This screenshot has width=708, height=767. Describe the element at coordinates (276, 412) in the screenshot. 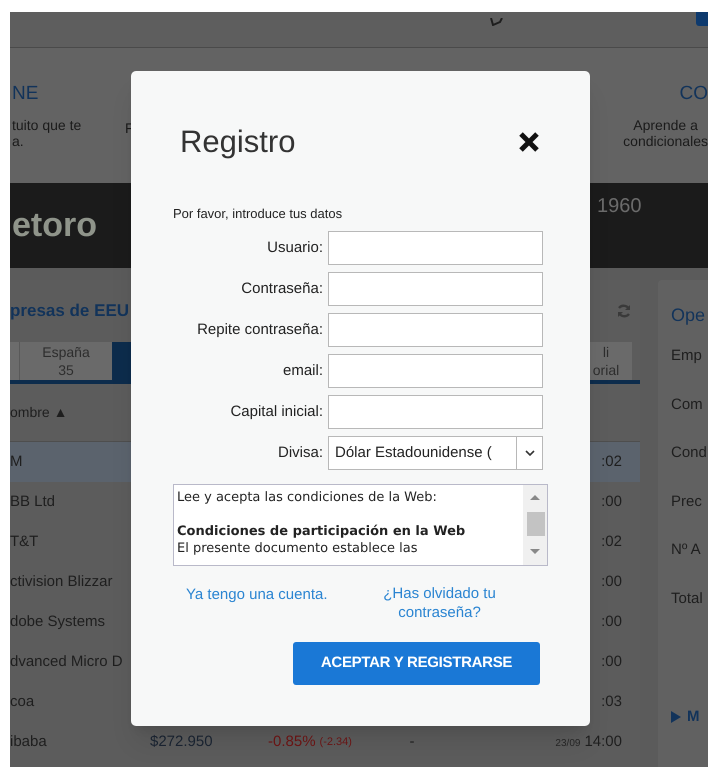

I see `field-label: Capital inicial:` at that location.